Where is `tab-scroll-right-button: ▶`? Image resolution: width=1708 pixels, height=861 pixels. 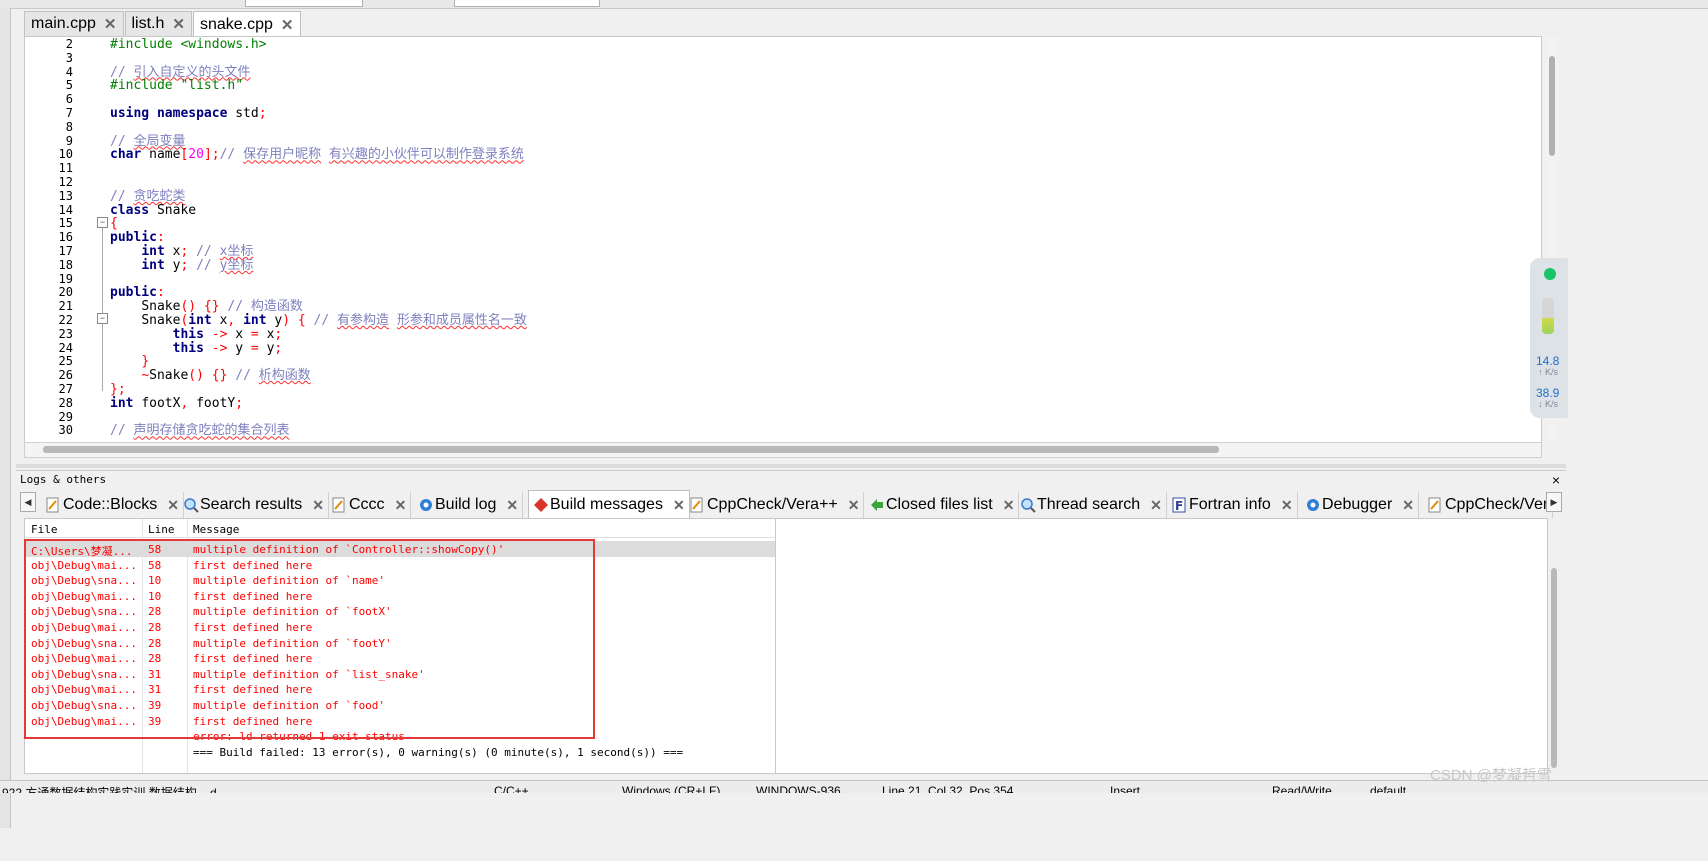 tab-scroll-right-button: ▶ is located at coordinates (1554, 502).